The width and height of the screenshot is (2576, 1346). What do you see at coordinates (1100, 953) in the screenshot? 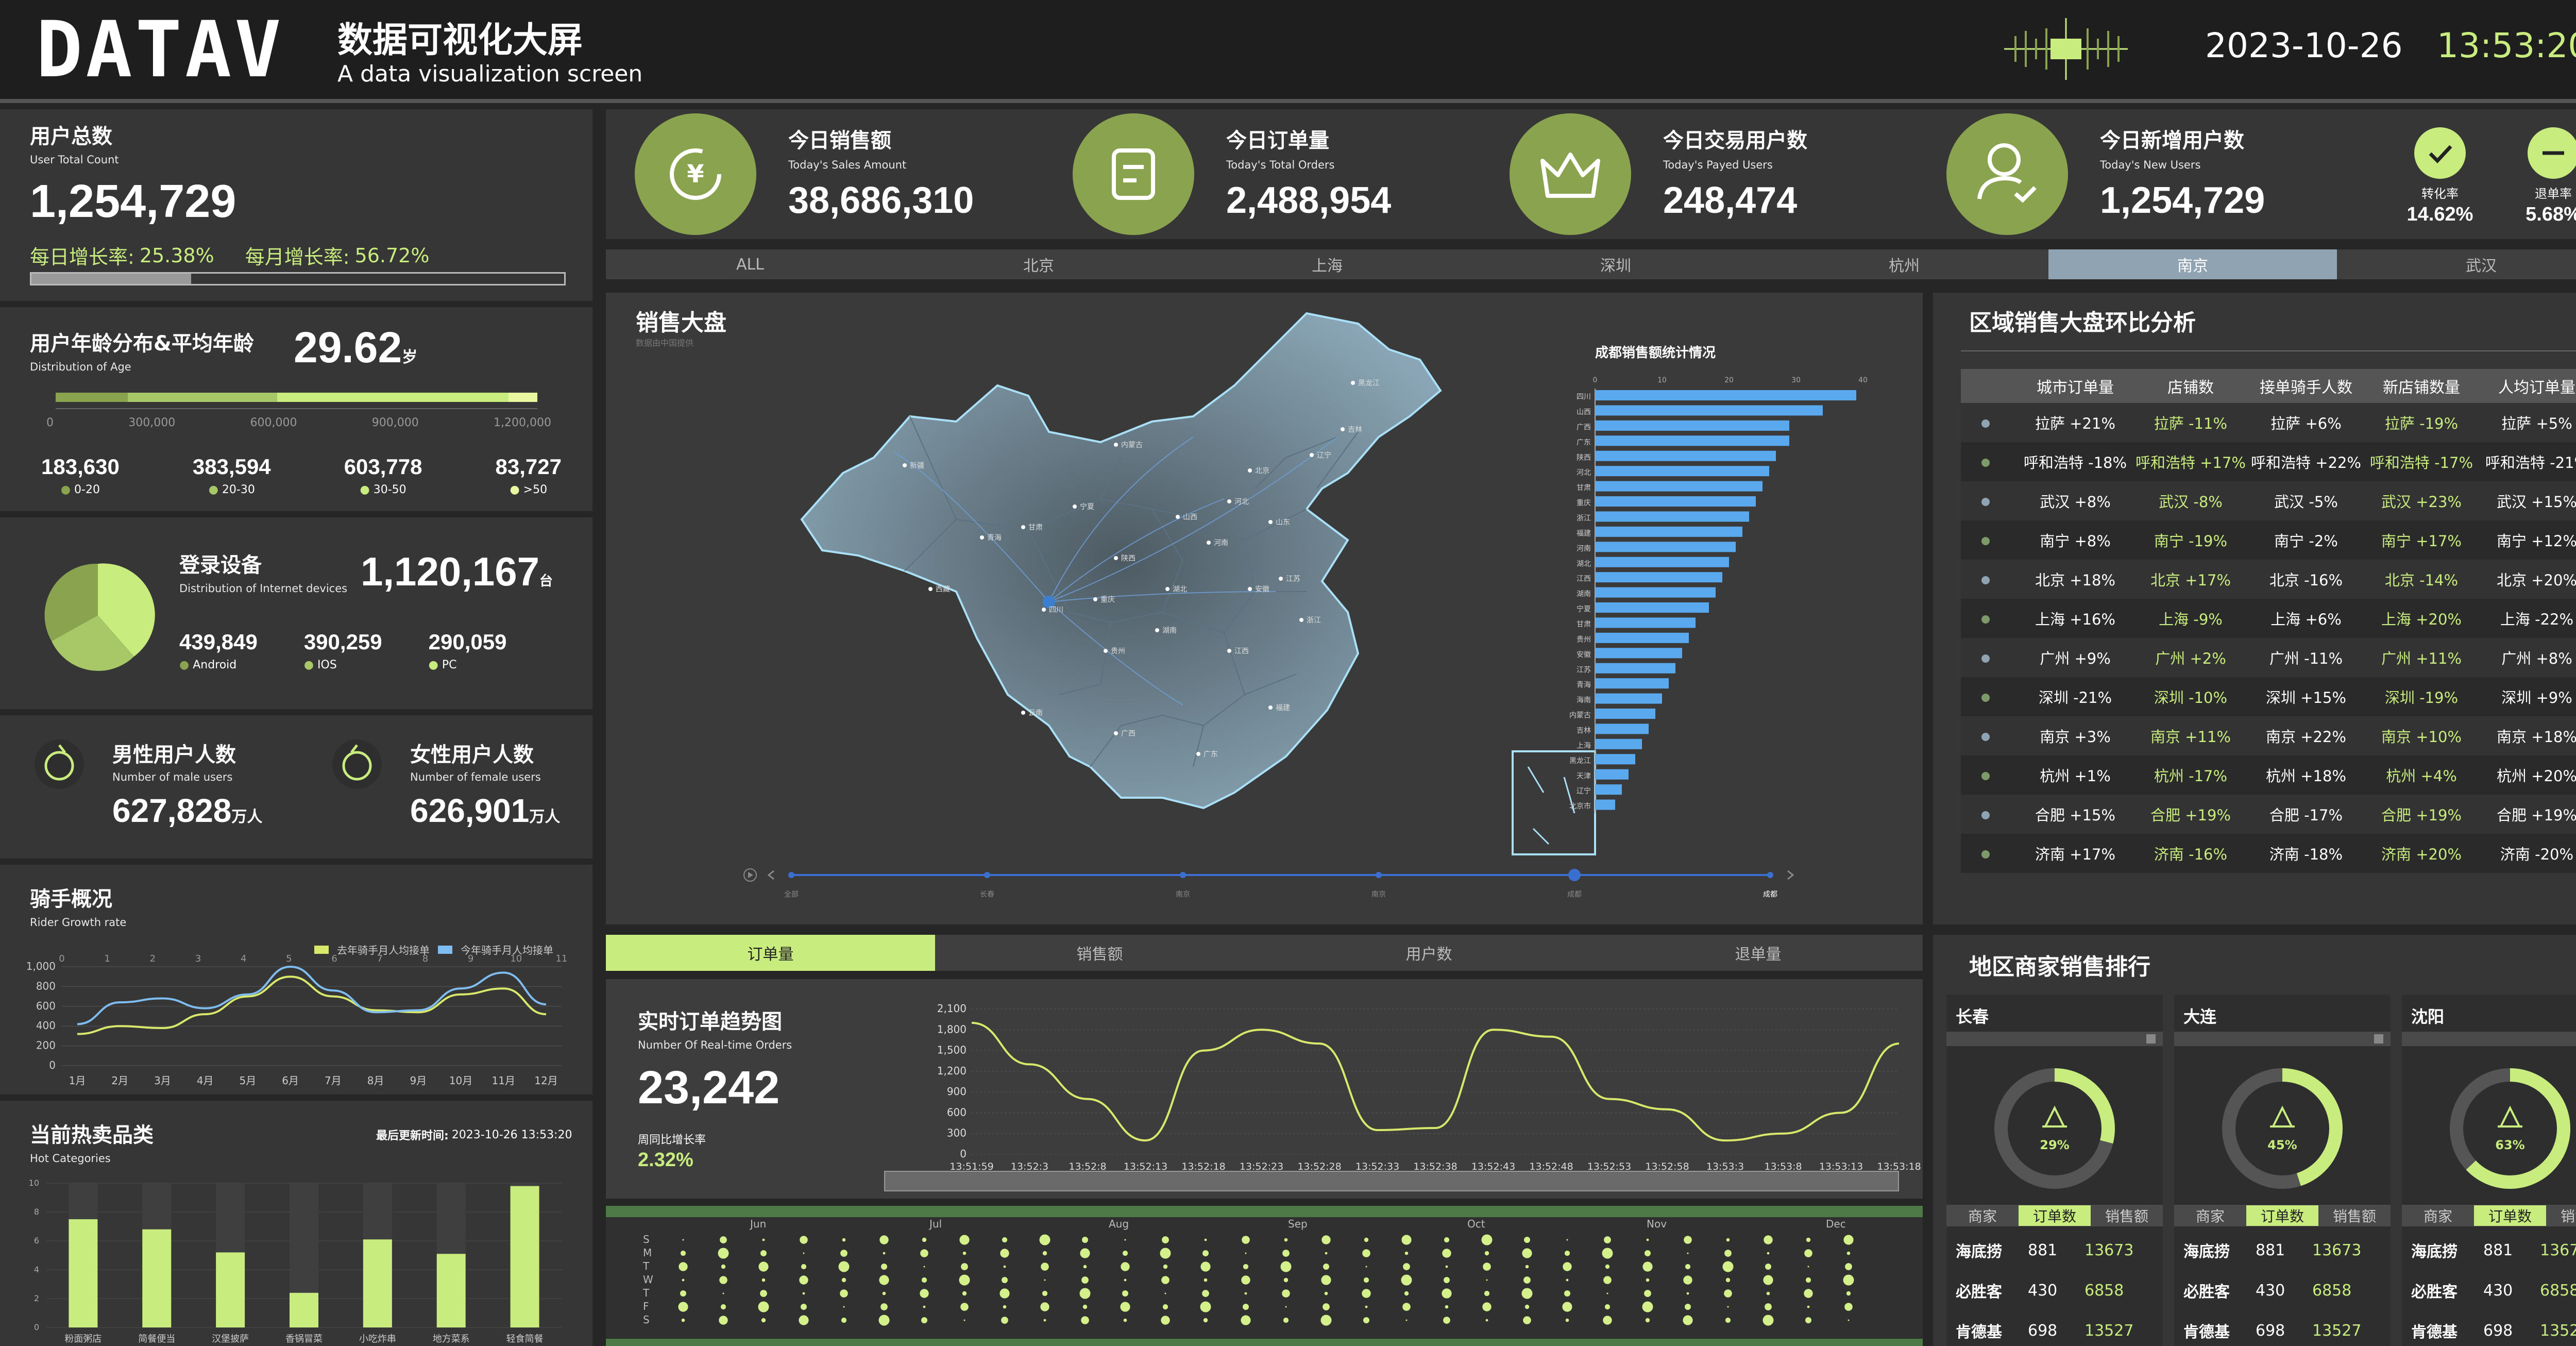
I see `tab-sales: 销售额` at bounding box center [1100, 953].